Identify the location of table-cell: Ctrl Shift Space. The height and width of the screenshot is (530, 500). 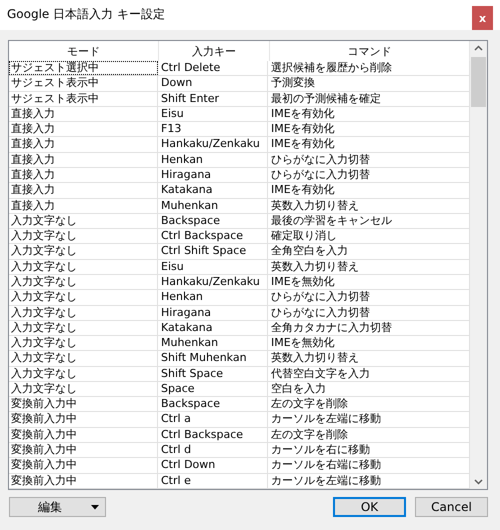
(213, 251).